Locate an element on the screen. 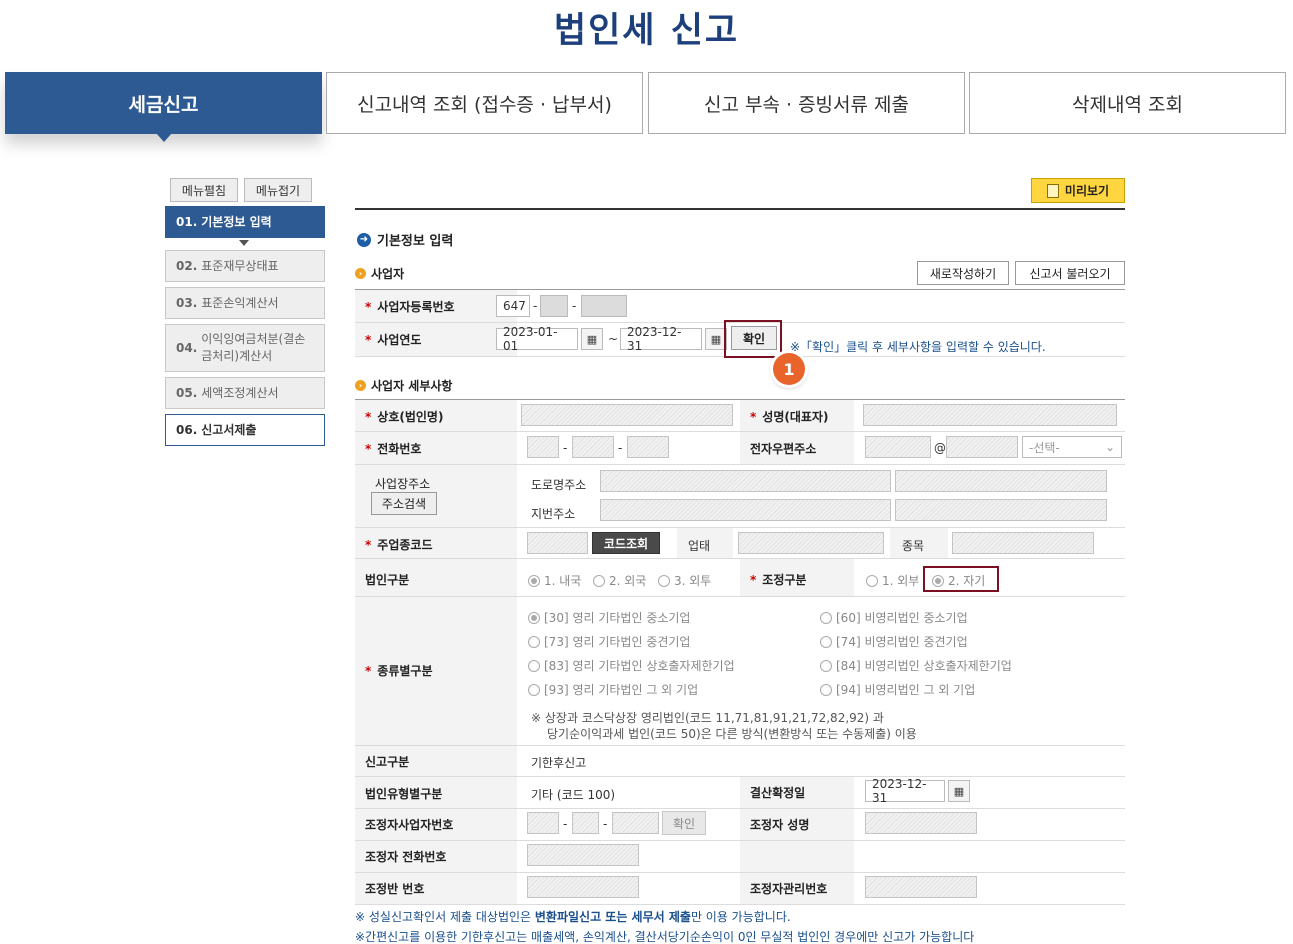  company-name-field is located at coordinates (627, 415).